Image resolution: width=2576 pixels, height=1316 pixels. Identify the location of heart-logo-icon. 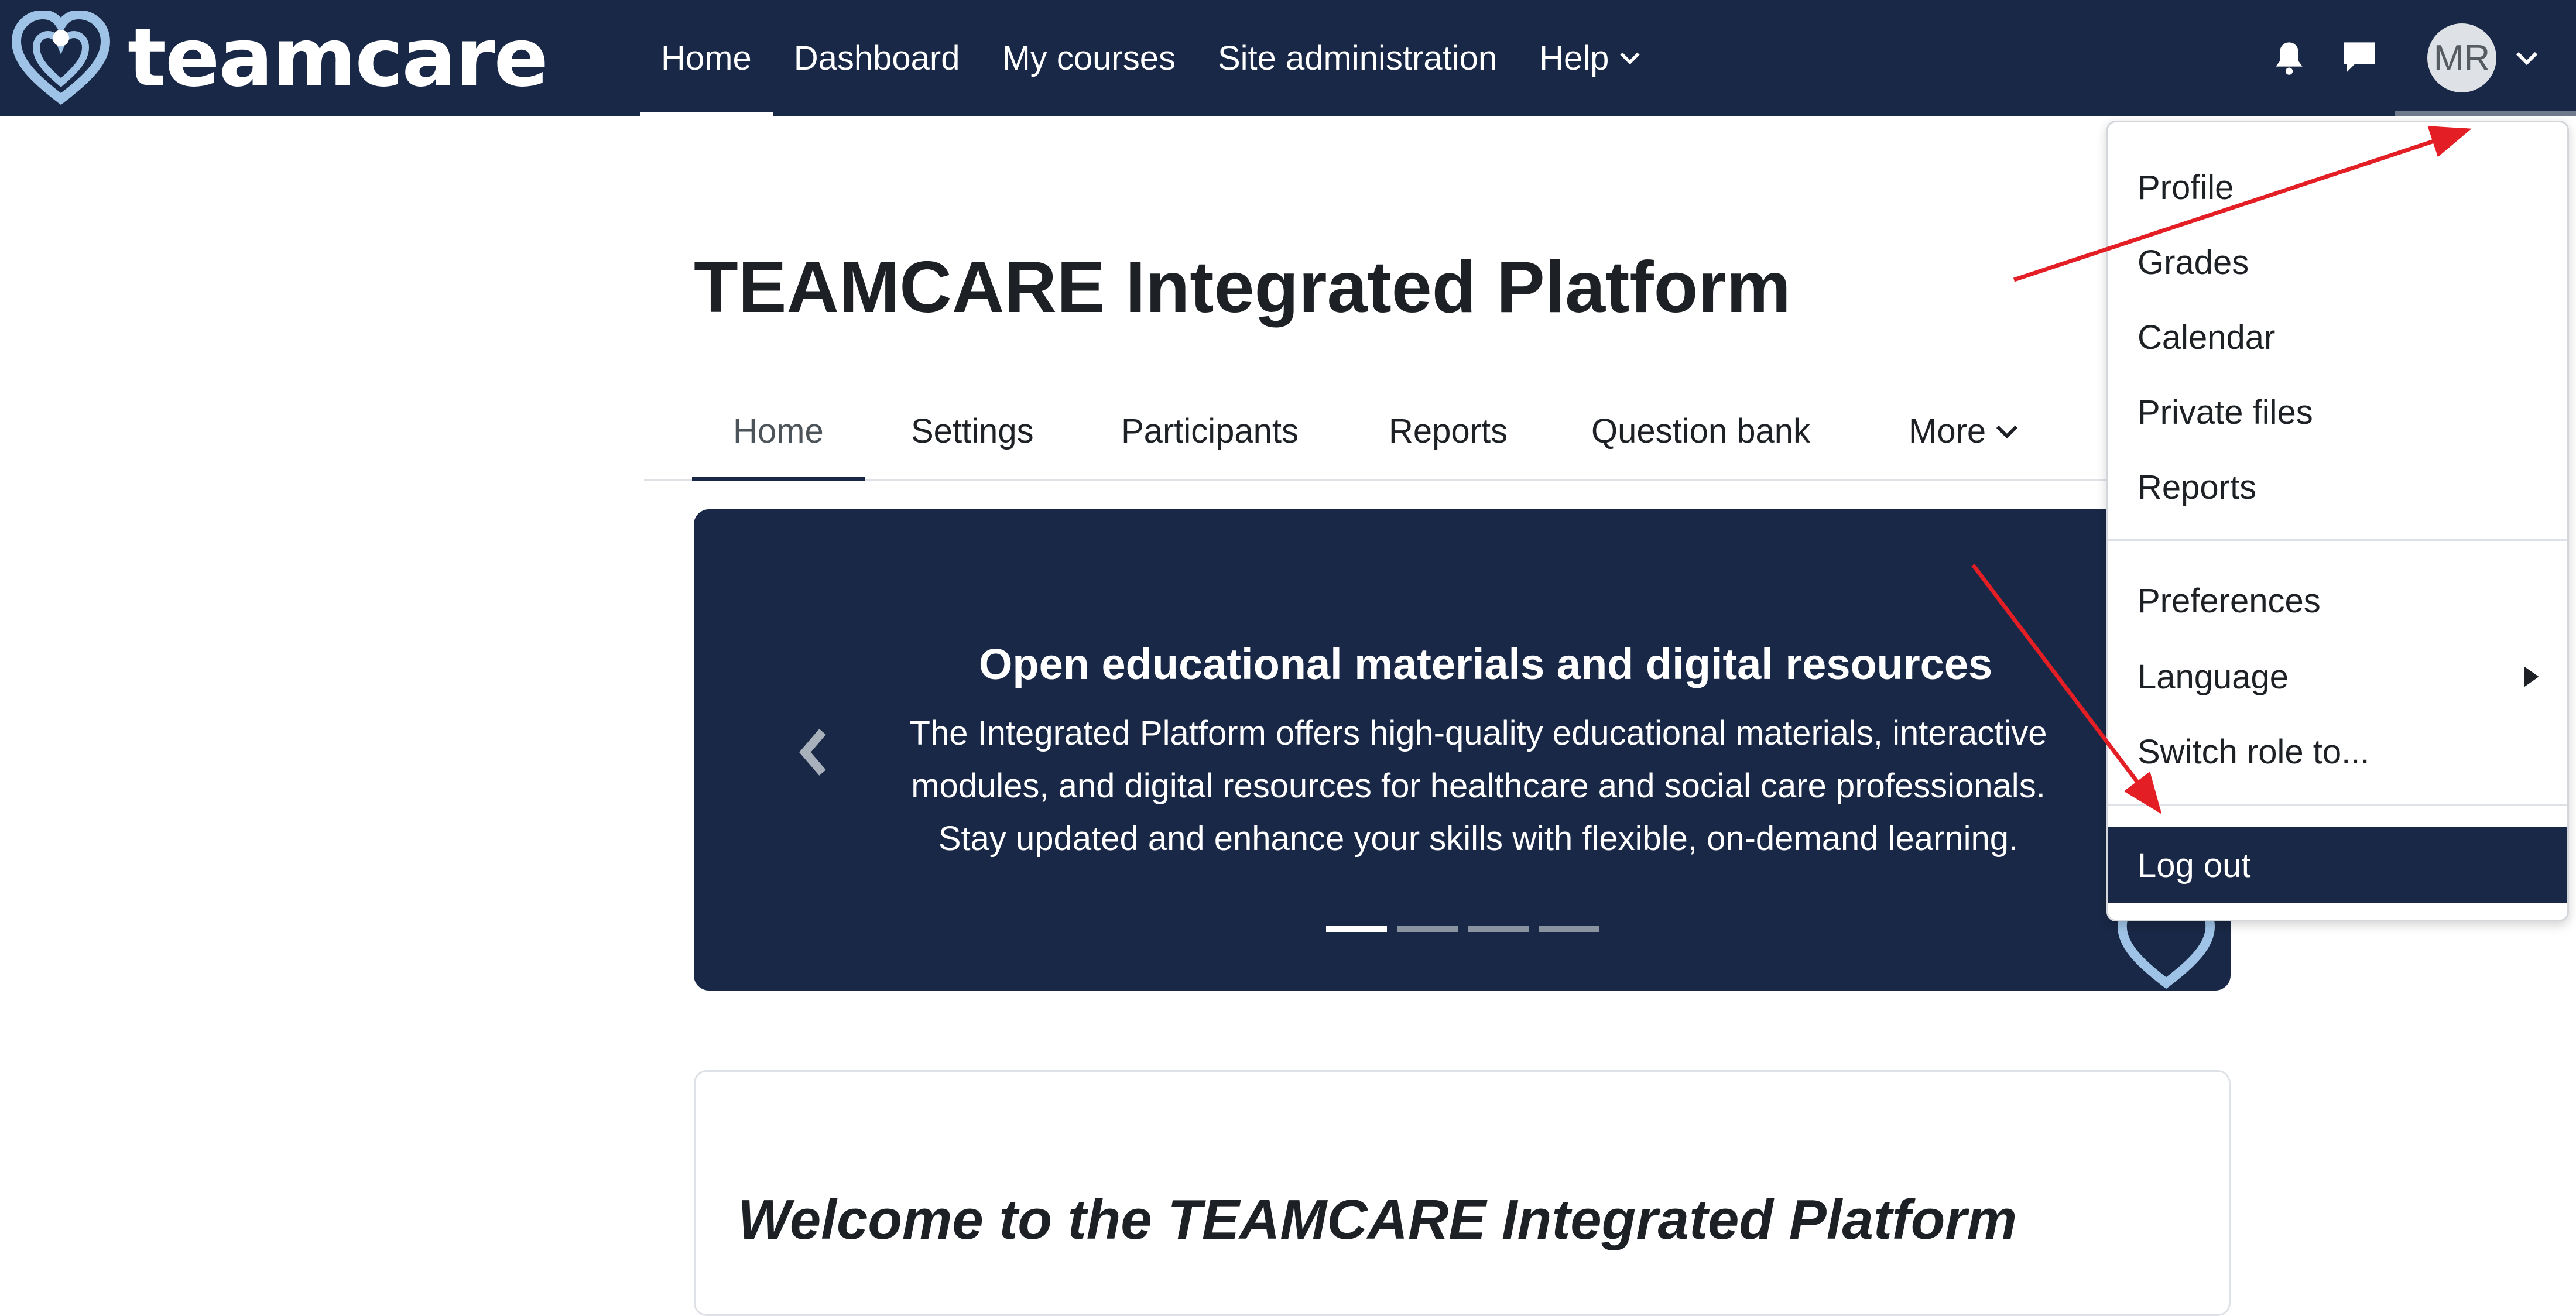
(61, 58).